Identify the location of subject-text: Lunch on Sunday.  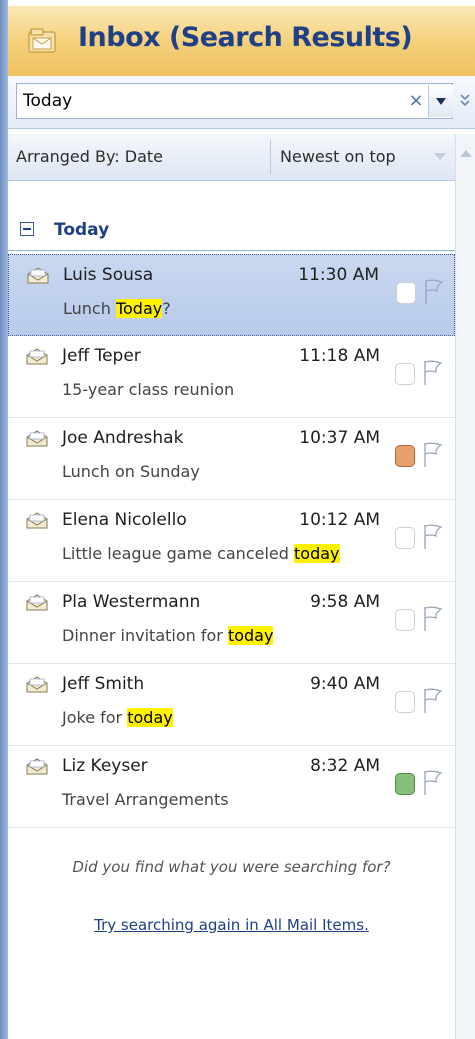
(131, 471).